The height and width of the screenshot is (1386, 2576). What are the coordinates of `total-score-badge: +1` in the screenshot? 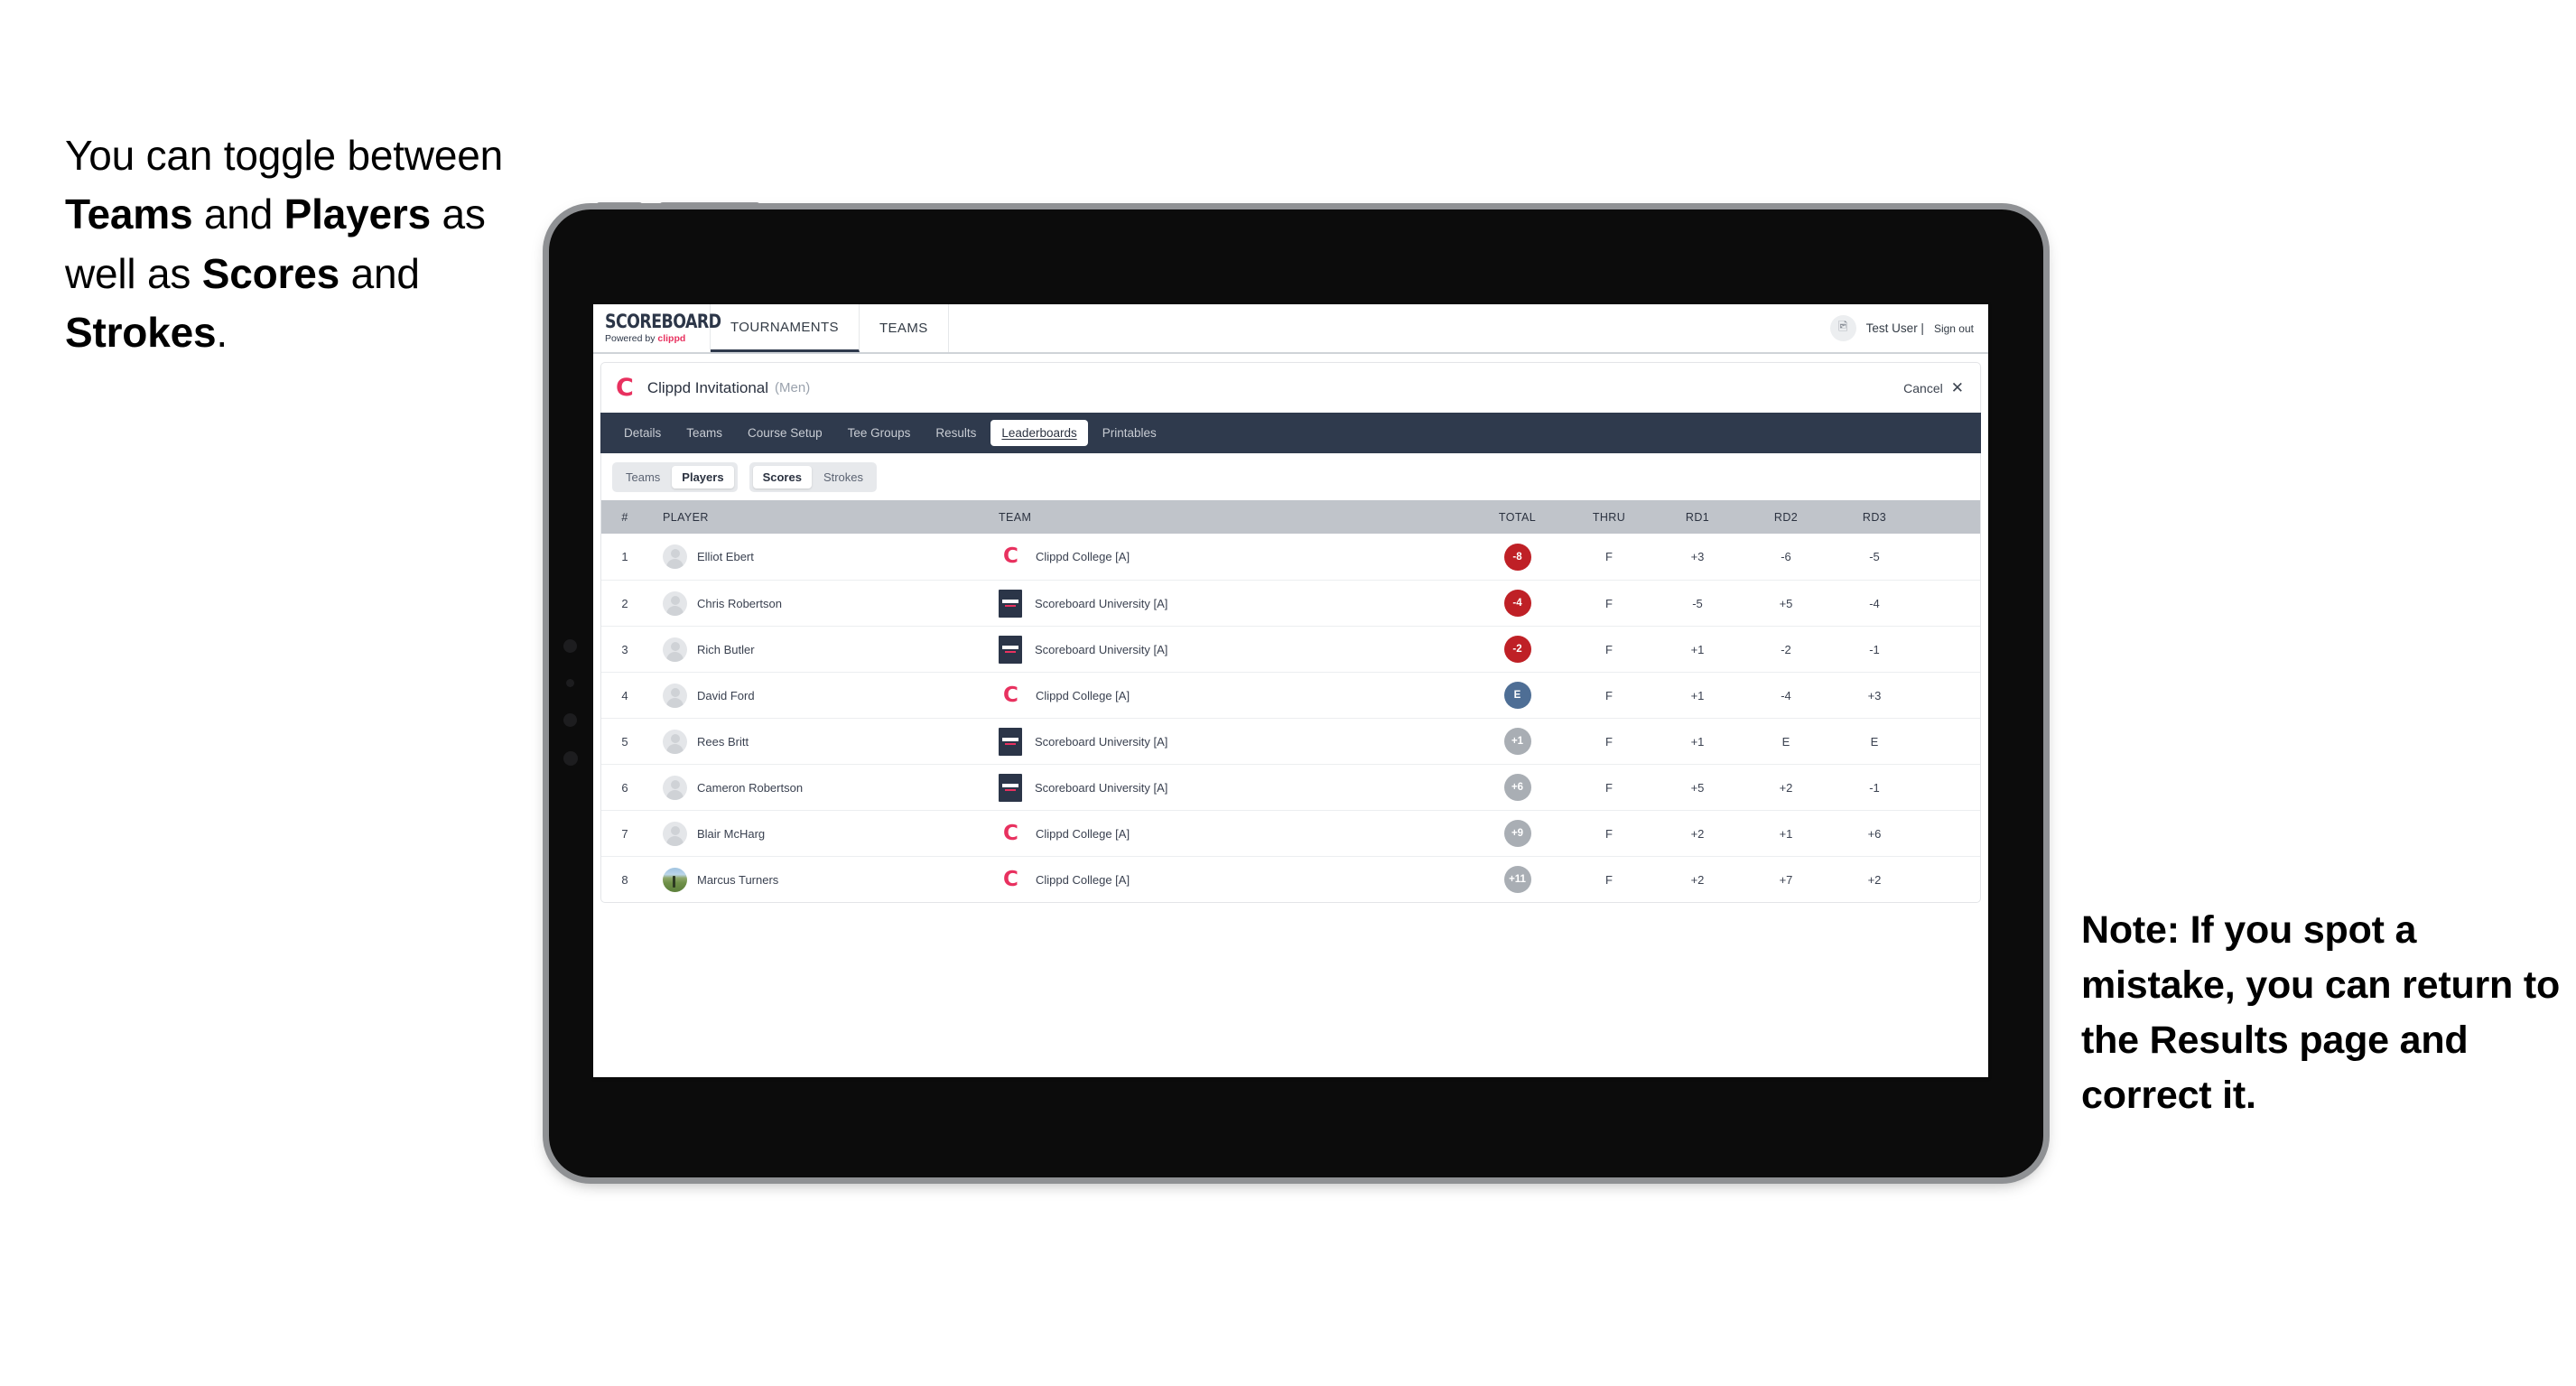 It's located at (1517, 741).